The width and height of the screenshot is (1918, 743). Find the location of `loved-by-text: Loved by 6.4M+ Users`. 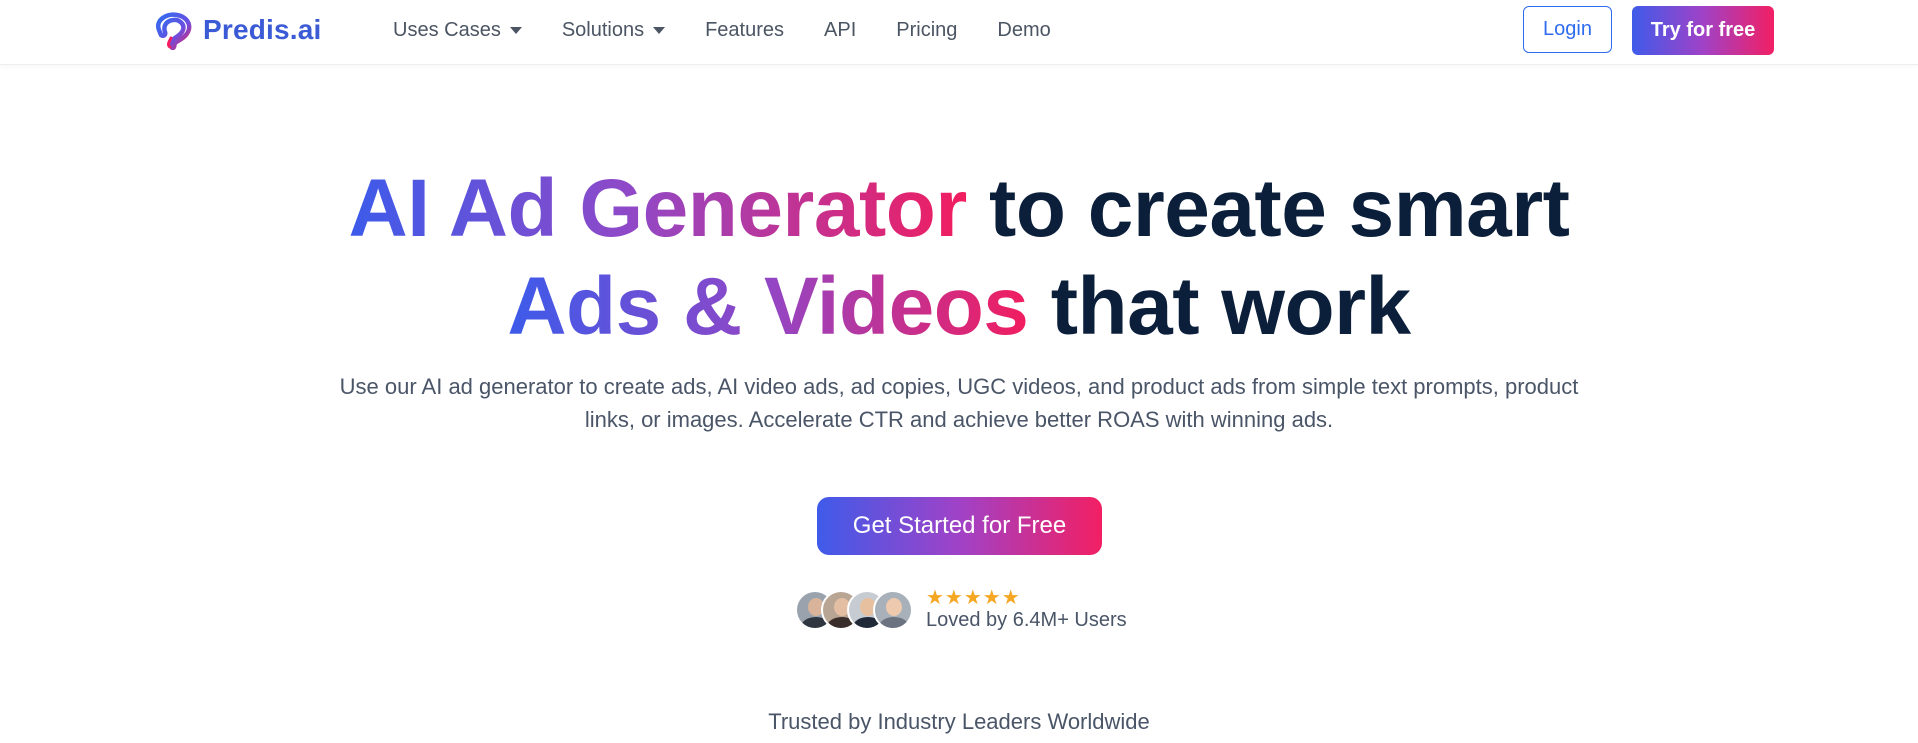

loved-by-text: Loved by 6.4M+ Users is located at coordinates (1026, 620).